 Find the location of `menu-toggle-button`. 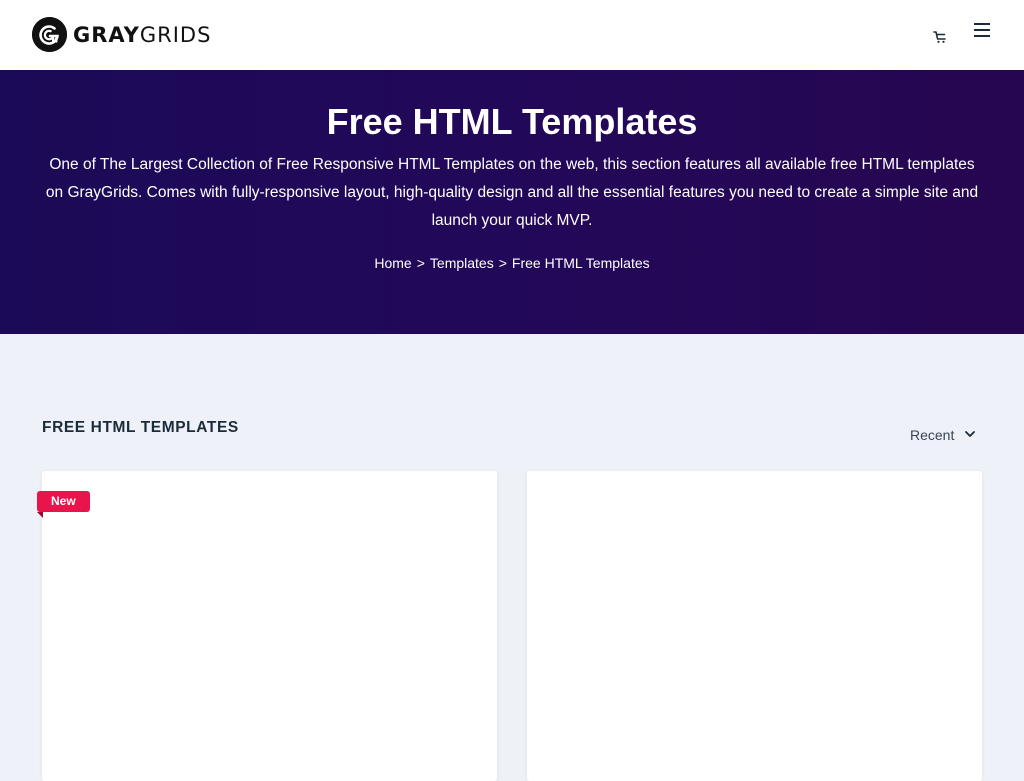

menu-toggle-button is located at coordinates (982, 31).